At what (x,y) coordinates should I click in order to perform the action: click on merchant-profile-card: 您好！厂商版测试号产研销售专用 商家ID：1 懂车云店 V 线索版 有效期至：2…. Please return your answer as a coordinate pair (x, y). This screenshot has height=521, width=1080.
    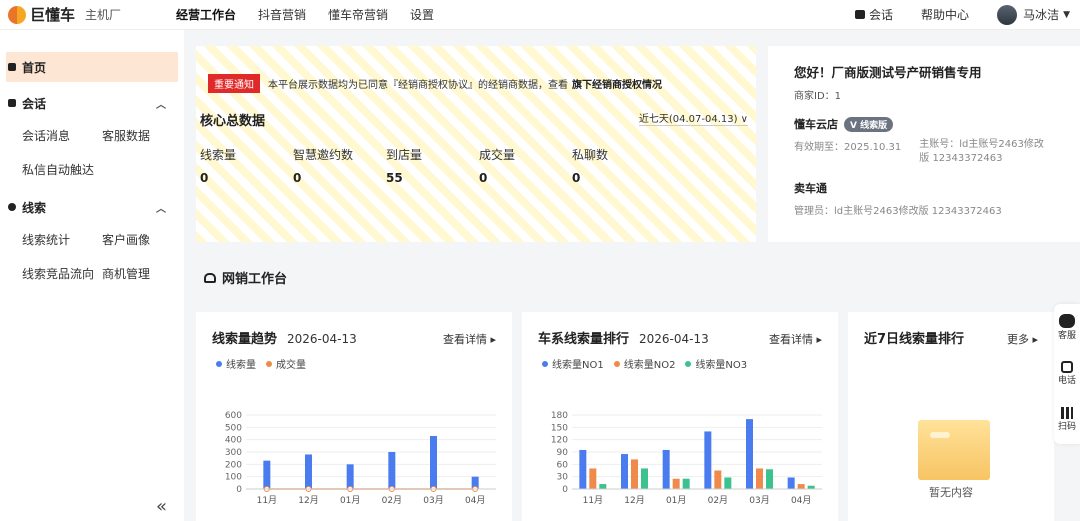
    Looking at the image, I should click on (924, 144).